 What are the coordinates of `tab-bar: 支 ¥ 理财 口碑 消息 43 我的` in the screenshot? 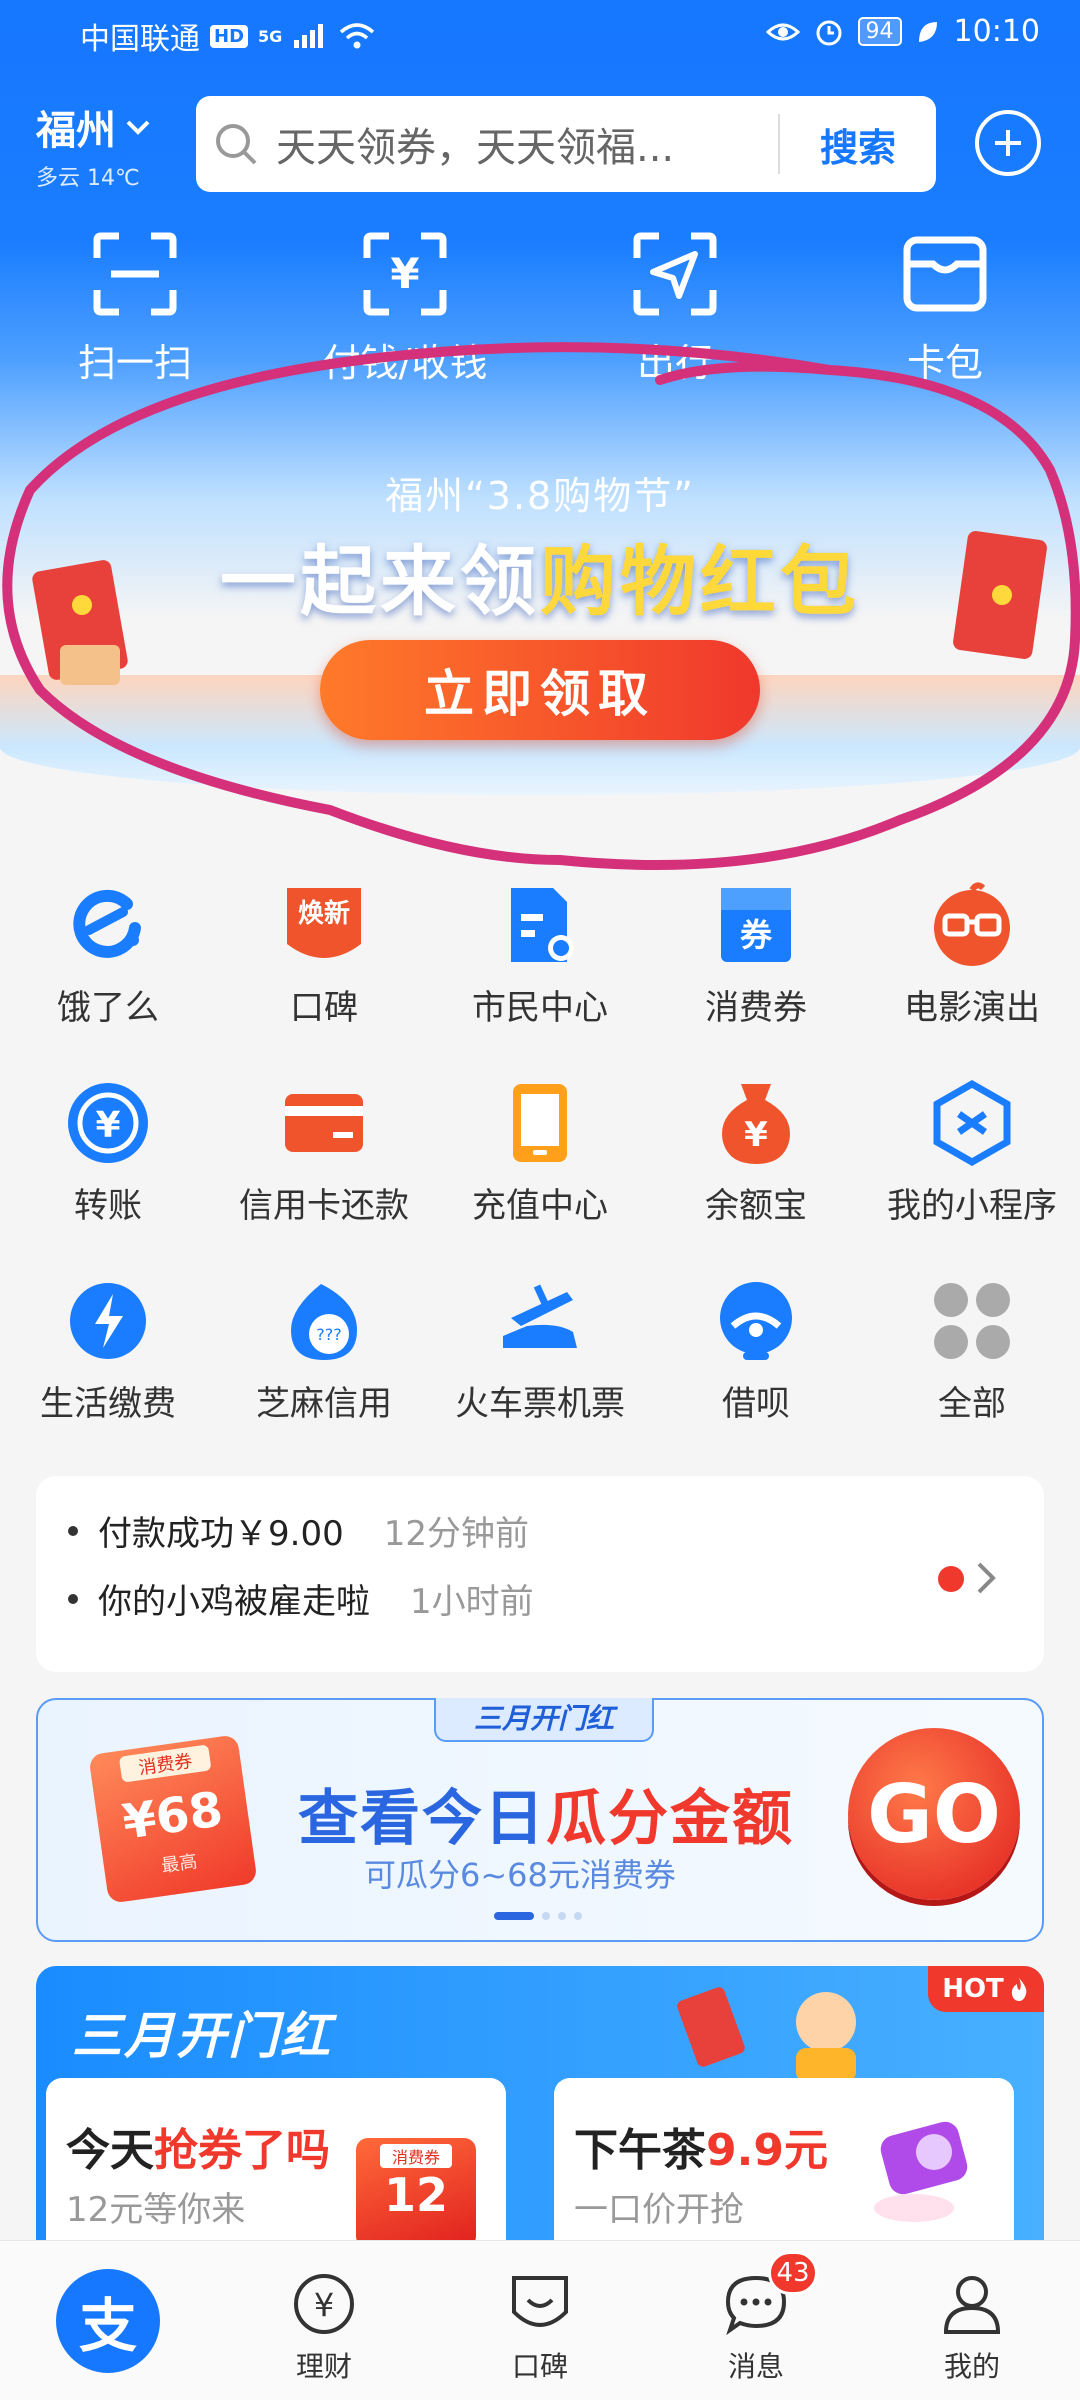 It's located at (540, 2320).